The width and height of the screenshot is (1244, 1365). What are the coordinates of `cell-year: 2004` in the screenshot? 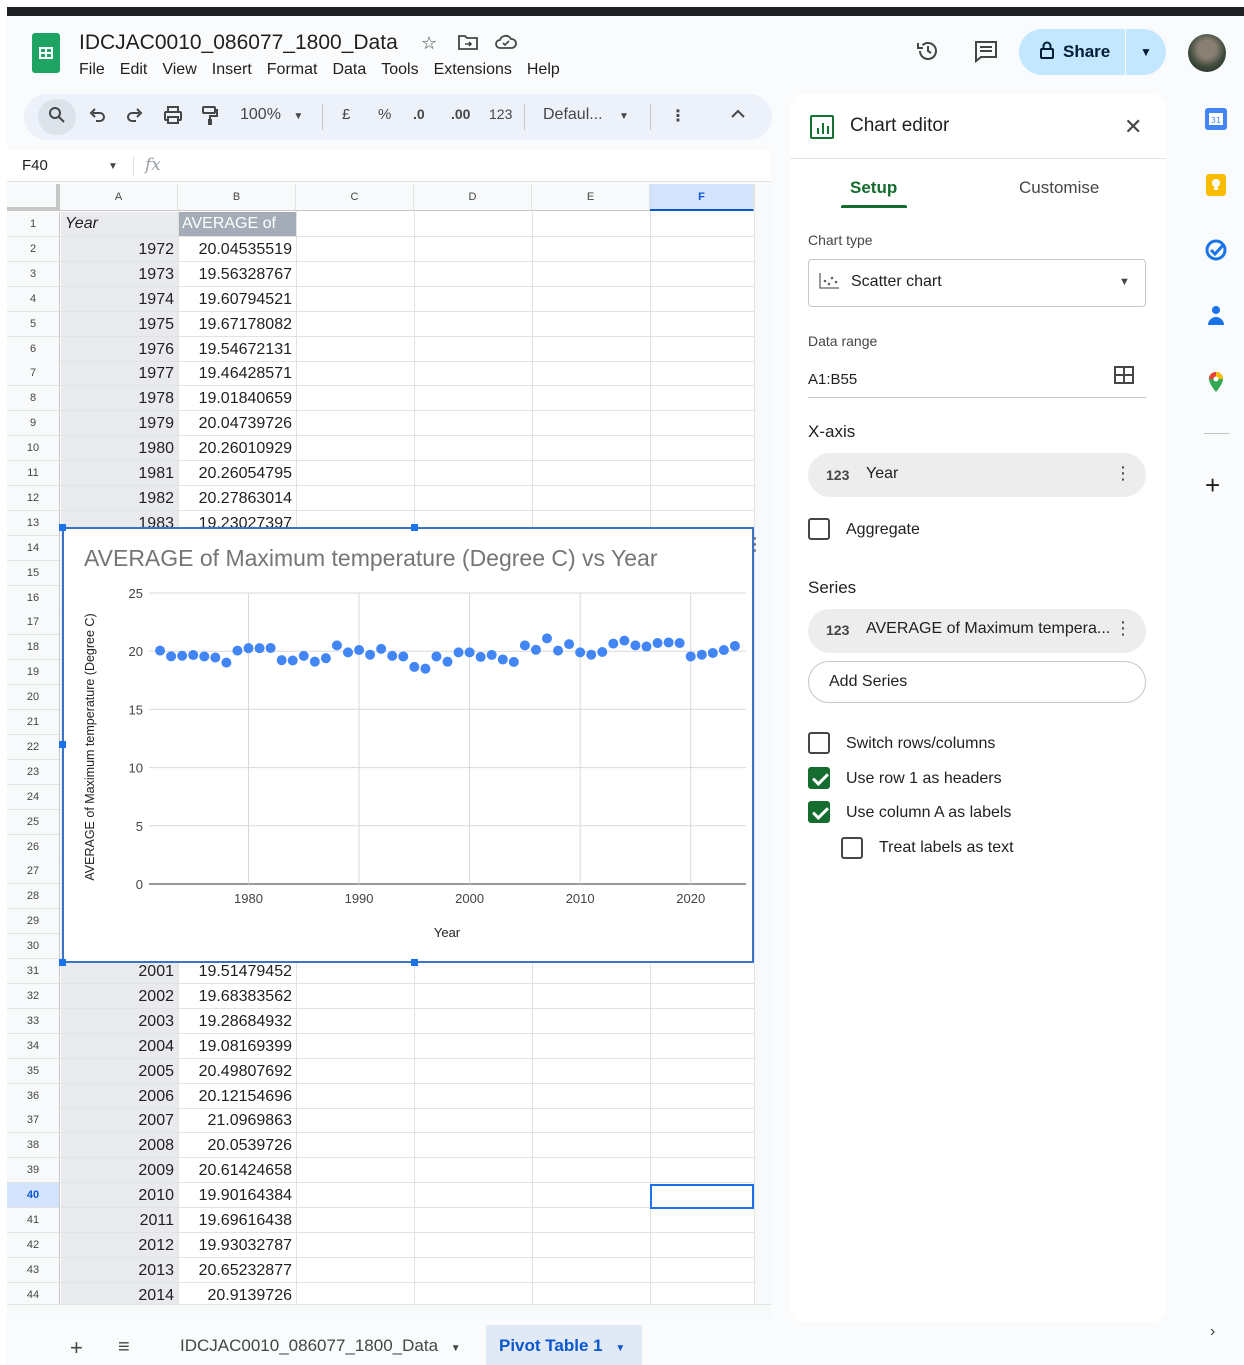 It's located at (117, 1046).